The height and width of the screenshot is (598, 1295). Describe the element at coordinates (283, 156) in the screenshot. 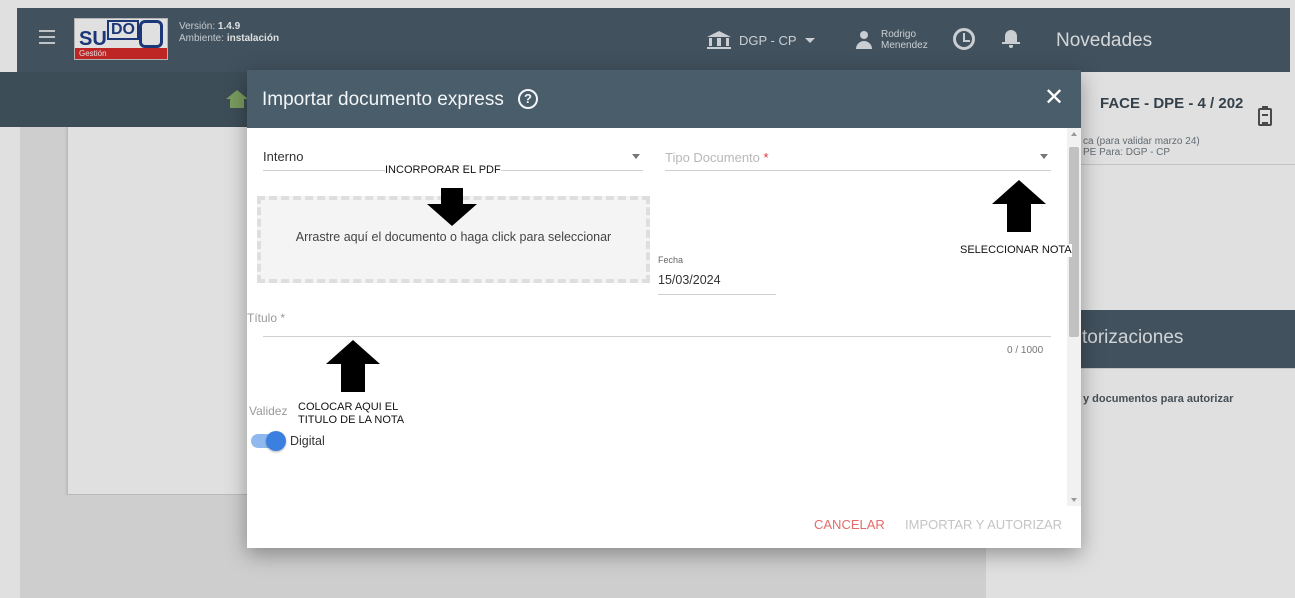

I see `origin-select-value: Interno` at that location.